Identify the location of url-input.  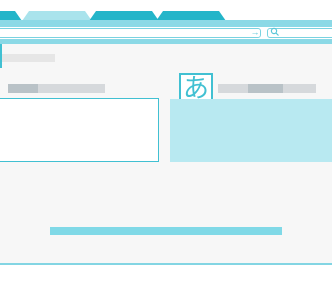
(130, 33).